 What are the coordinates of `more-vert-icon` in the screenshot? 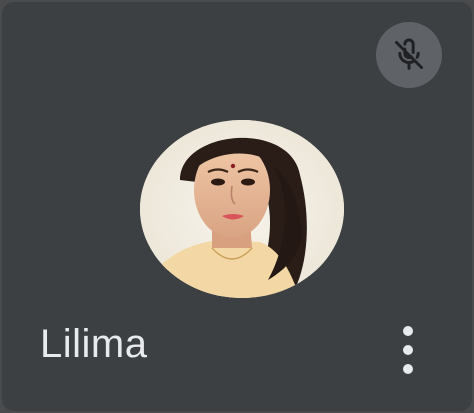 It's located at (408, 350).